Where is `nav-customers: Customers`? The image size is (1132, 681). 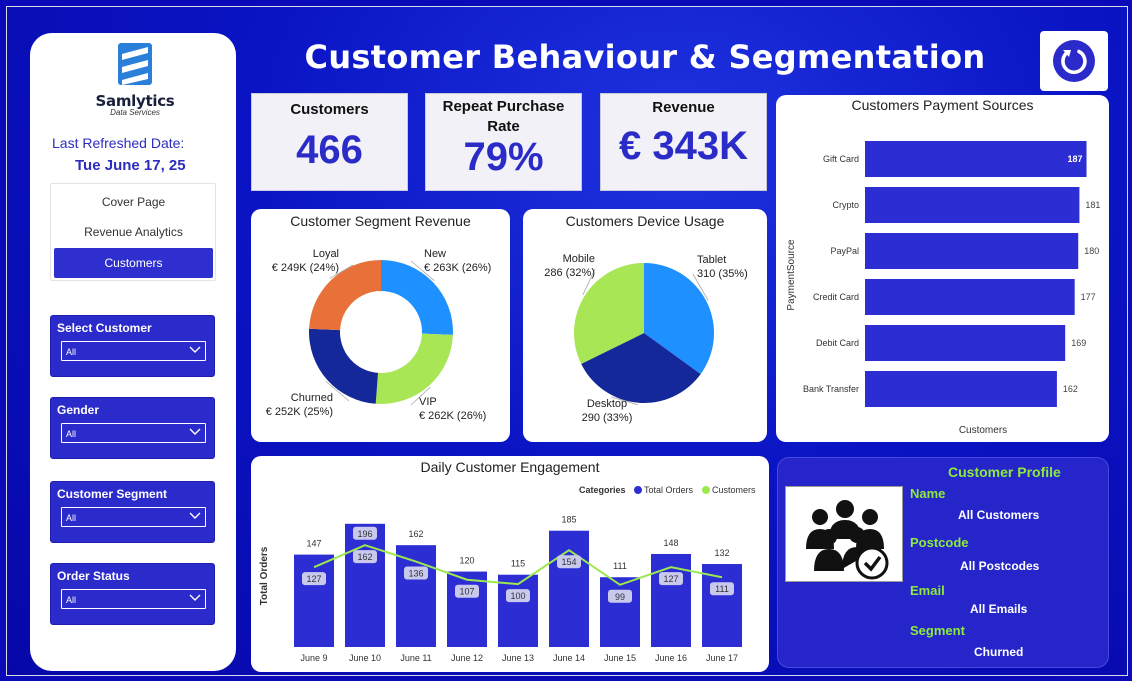
nav-customers: Customers is located at coordinates (133, 263).